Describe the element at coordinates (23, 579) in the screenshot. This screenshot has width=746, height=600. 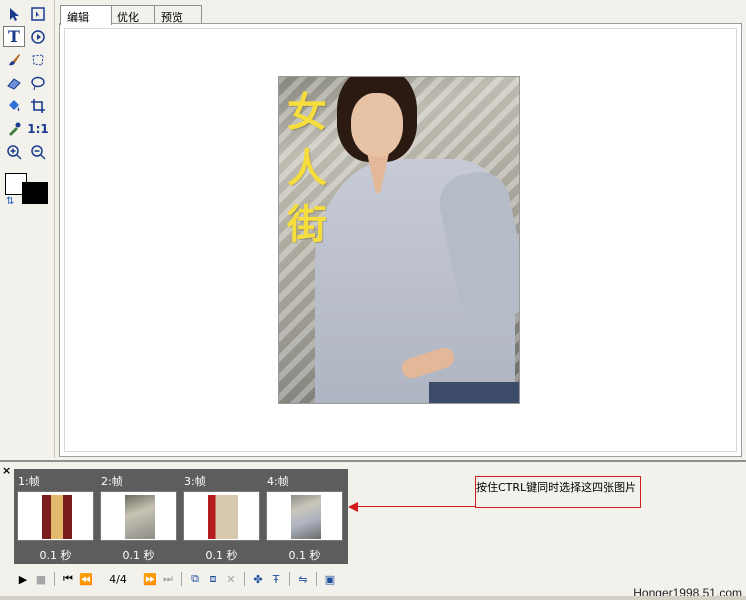
I see `play-icon: ▶` at that location.